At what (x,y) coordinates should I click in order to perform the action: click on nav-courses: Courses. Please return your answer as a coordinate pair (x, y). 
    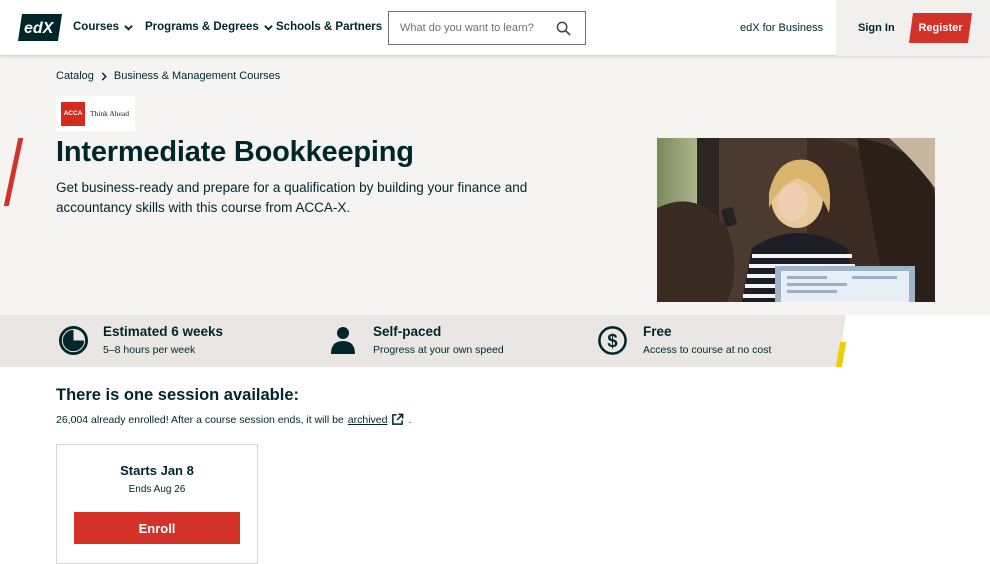
    Looking at the image, I should click on (103, 27).